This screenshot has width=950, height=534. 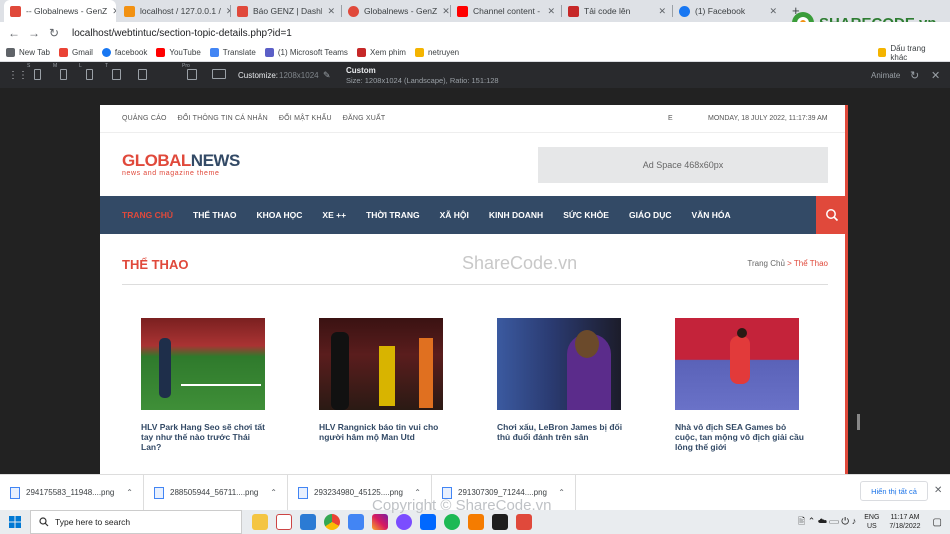 I want to click on file-explorer-icon, so click(x=260, y=522).